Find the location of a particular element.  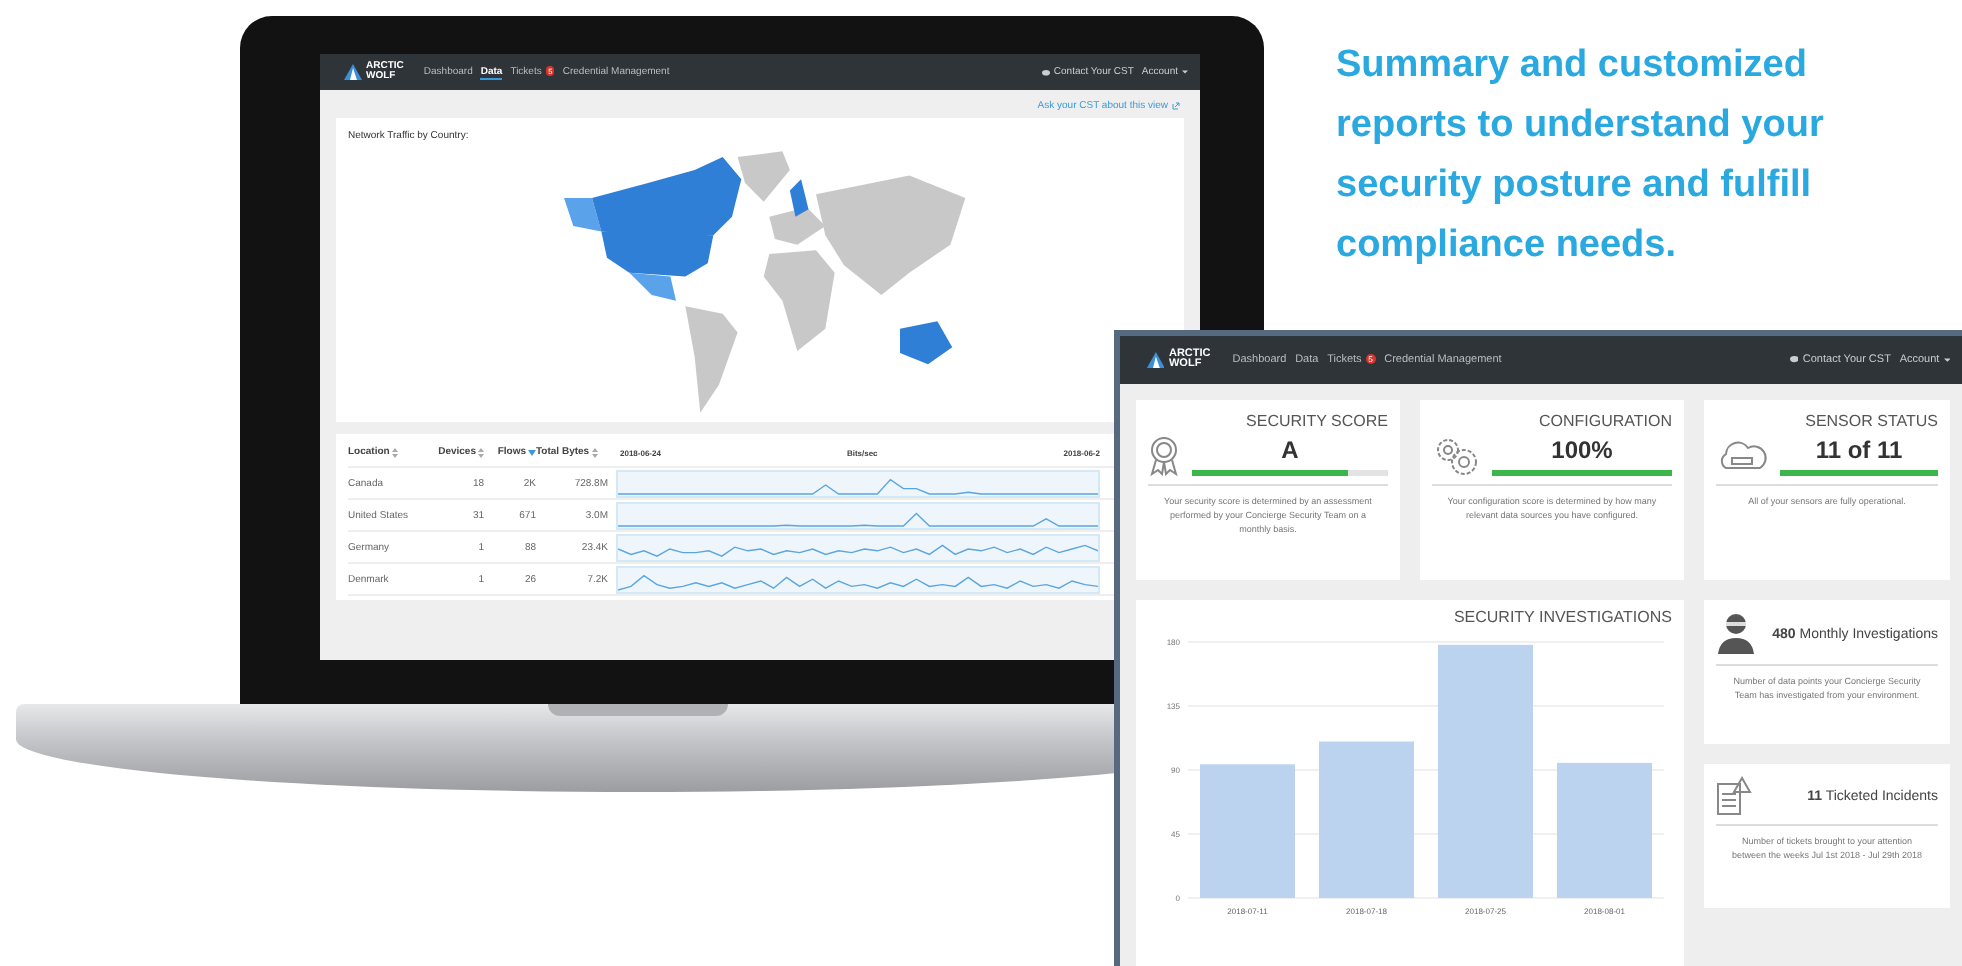

agent-icon is located at coordinates (1736, 634).